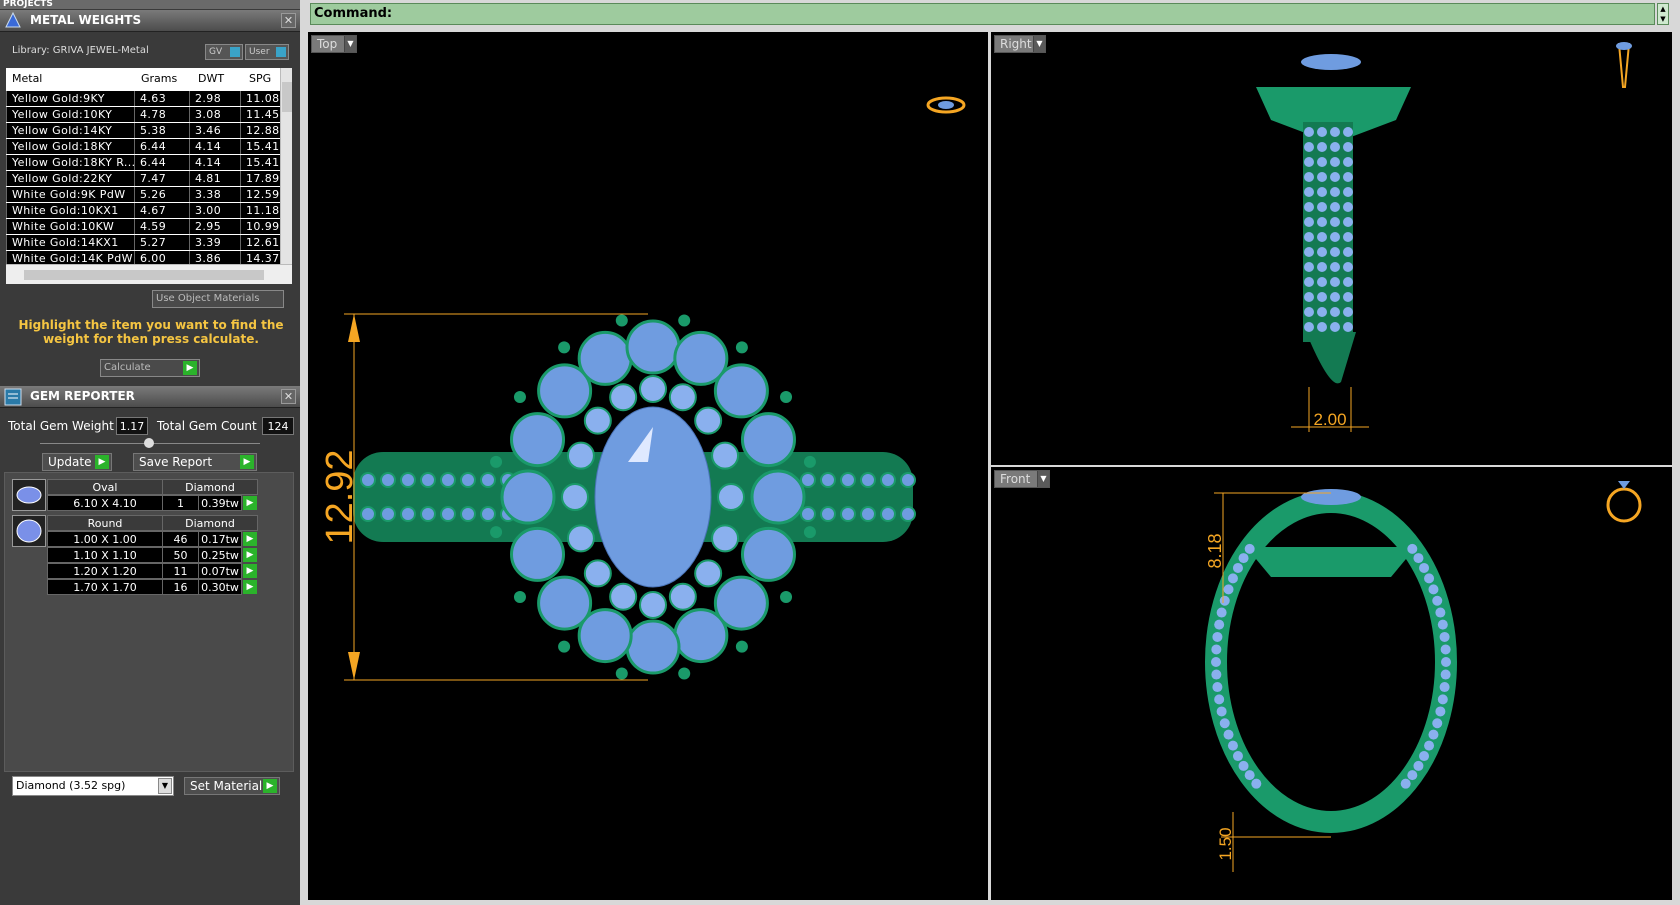  I want to click on center-oval-gem, so click(653, 497).